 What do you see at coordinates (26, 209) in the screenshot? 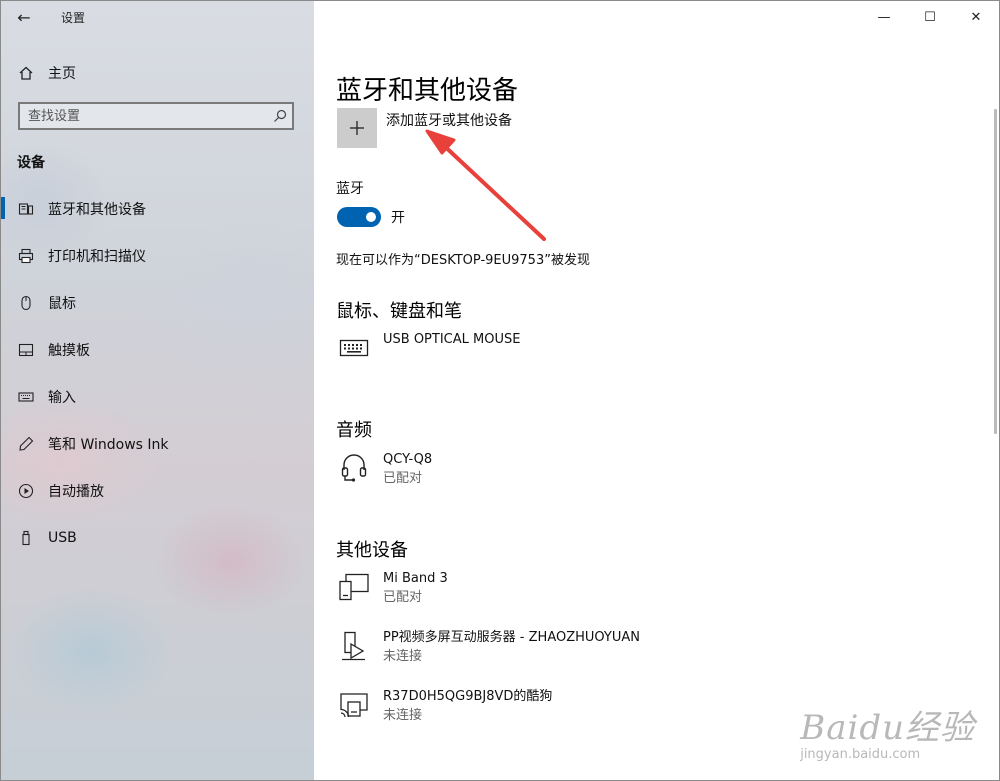
I see `bluetooth-devices-icon` at bounding box center [26, 209].